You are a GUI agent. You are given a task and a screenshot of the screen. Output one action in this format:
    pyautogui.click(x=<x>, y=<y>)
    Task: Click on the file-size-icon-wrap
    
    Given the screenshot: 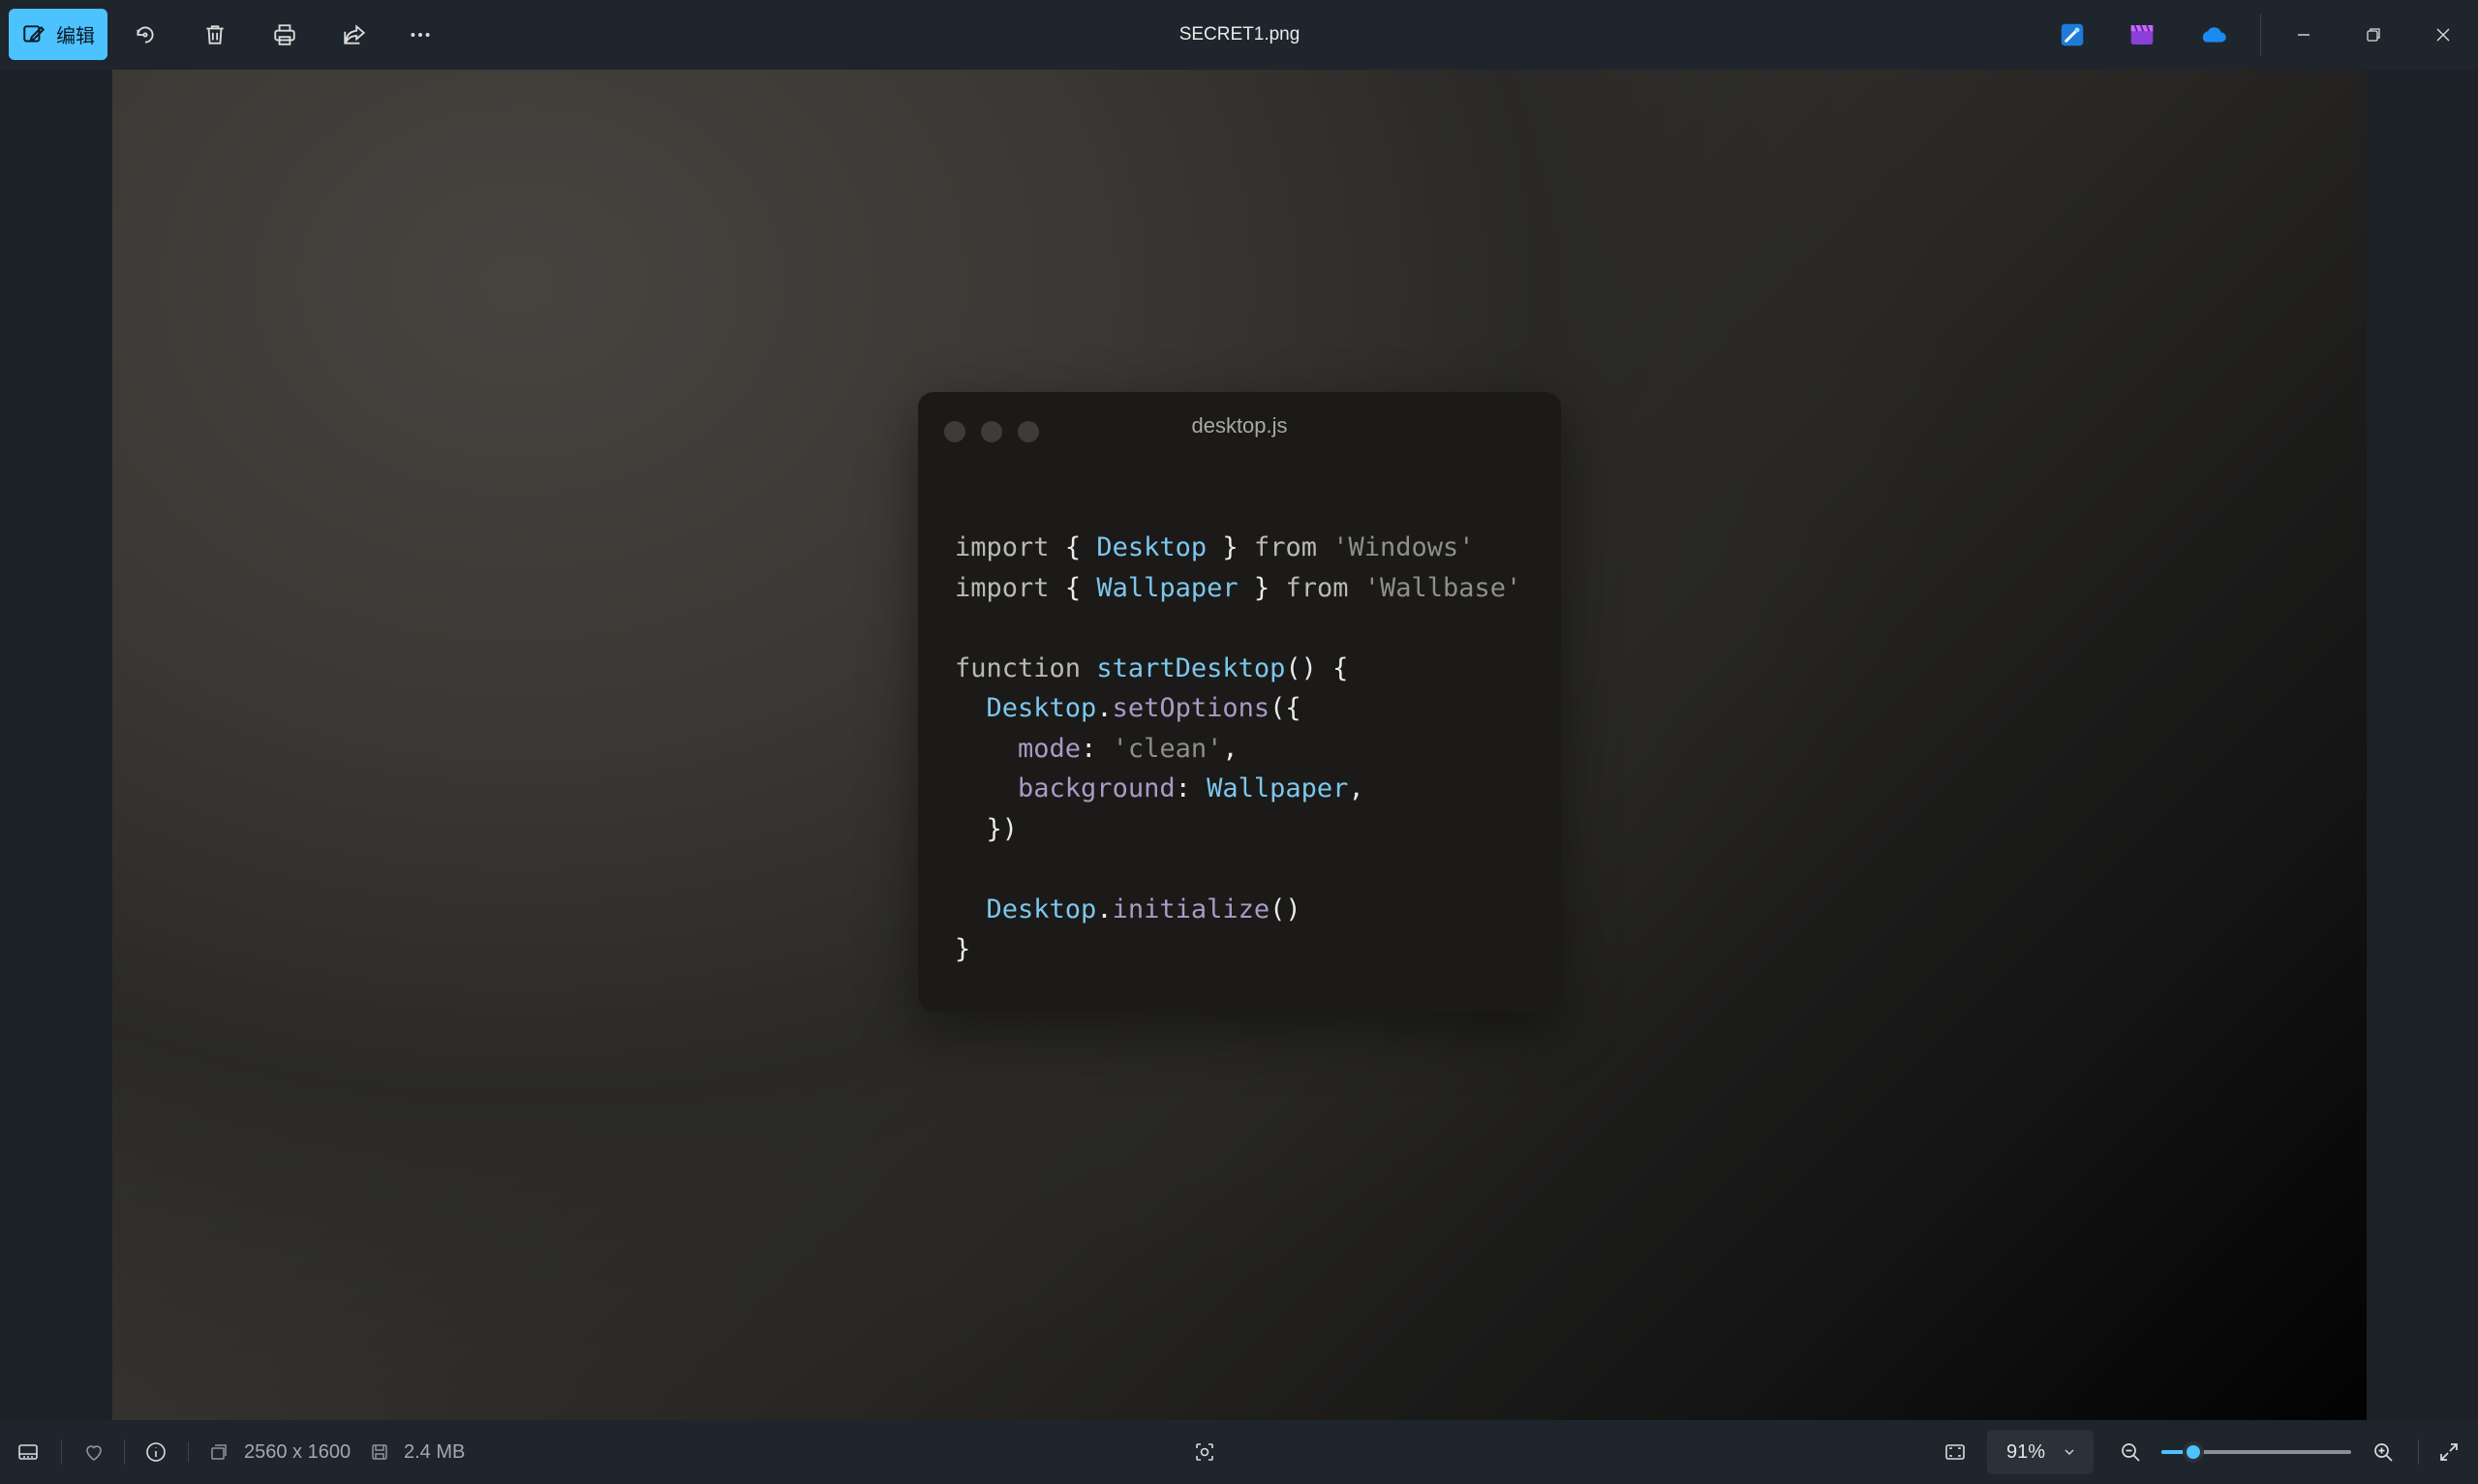 What is the action you would take?
    pyautogui.click(x=379, y=1452)
    